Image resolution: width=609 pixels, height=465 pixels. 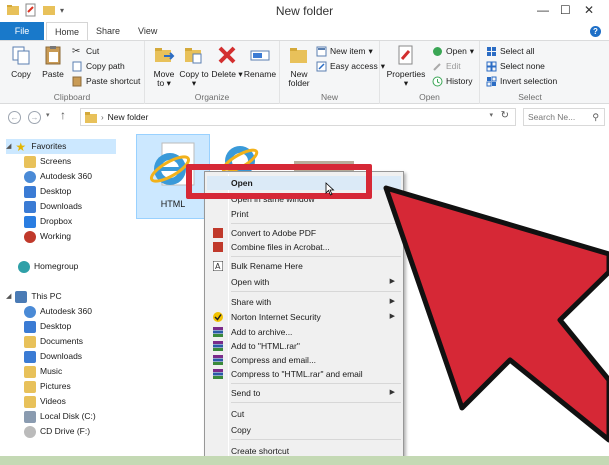 What do you see at coordinates (47, 326) in the screenshot?
I see `nav-pc-desktop: Desktop` at bounding box center [47, 326].